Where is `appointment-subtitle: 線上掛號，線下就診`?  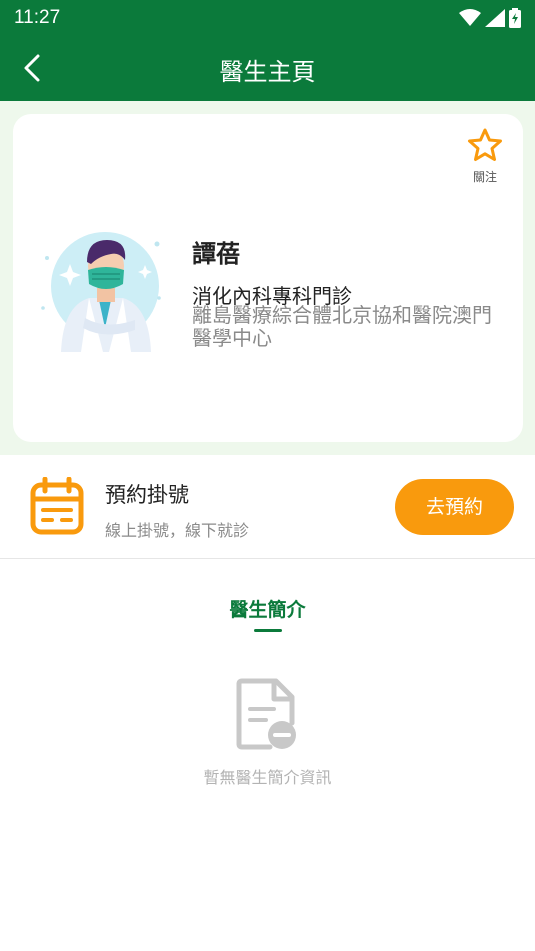
appointment-subtitle: 線上掛號，線下就診 is located at coordinates (177, 530).